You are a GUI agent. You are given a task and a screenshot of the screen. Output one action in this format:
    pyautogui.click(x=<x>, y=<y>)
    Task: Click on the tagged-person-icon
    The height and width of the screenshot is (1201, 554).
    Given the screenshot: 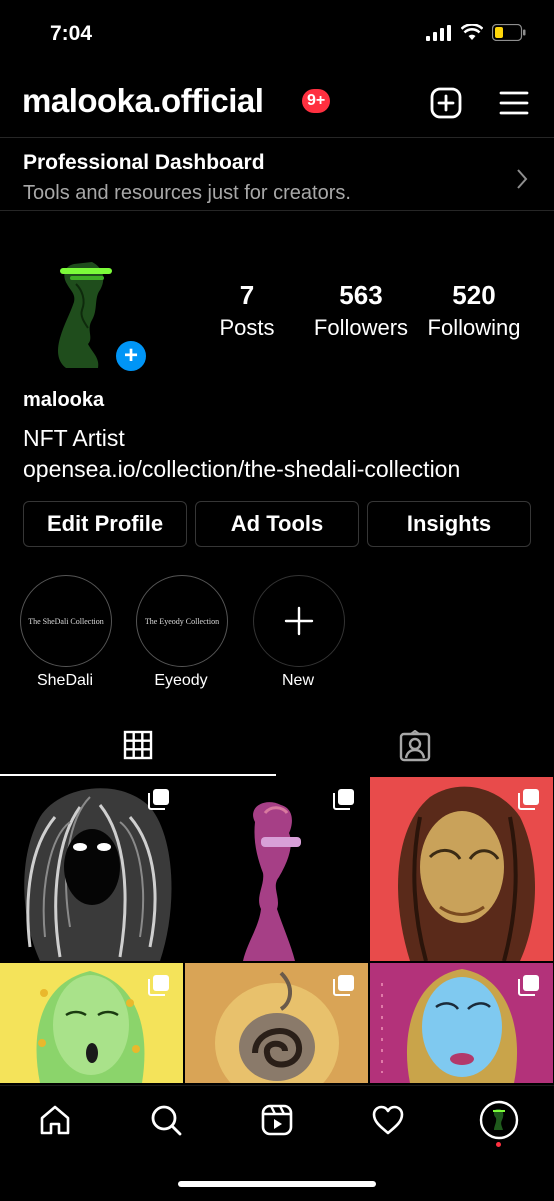 What is the action you would take?
    pyautogui.click(x=415, y=745)
    